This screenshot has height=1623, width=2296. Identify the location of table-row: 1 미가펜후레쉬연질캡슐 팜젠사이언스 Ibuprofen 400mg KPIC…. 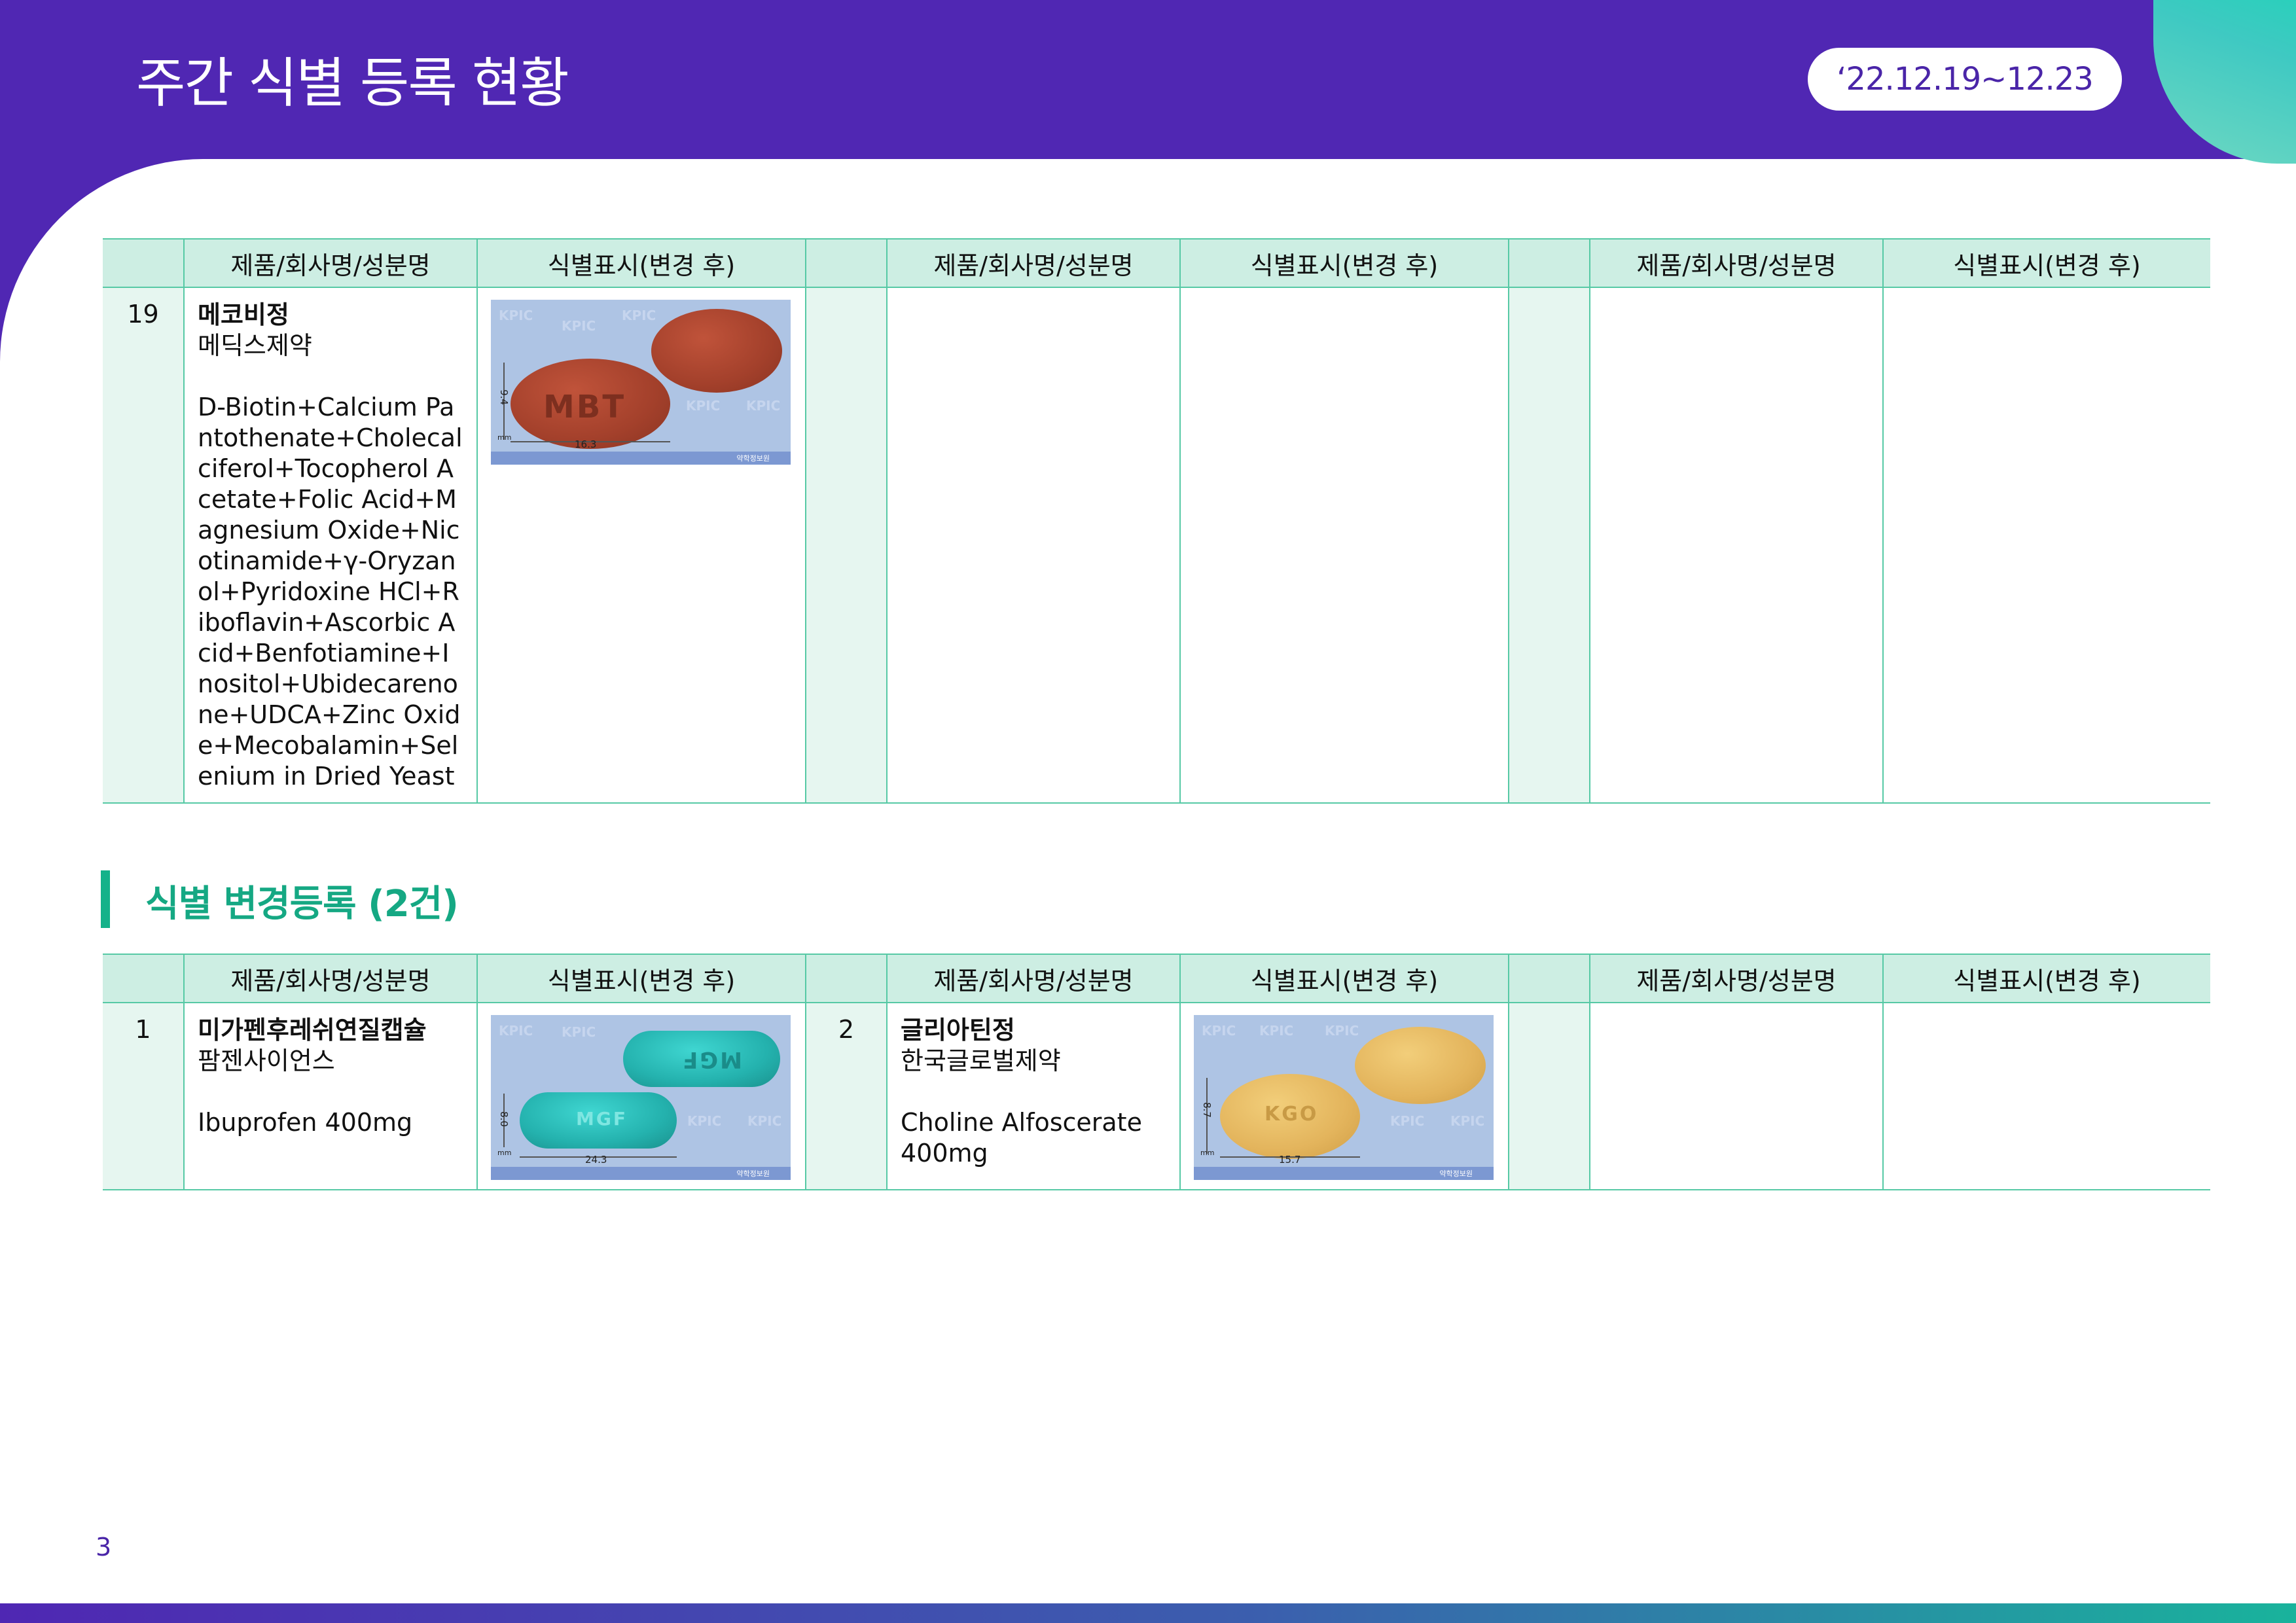
(1156, 1096).